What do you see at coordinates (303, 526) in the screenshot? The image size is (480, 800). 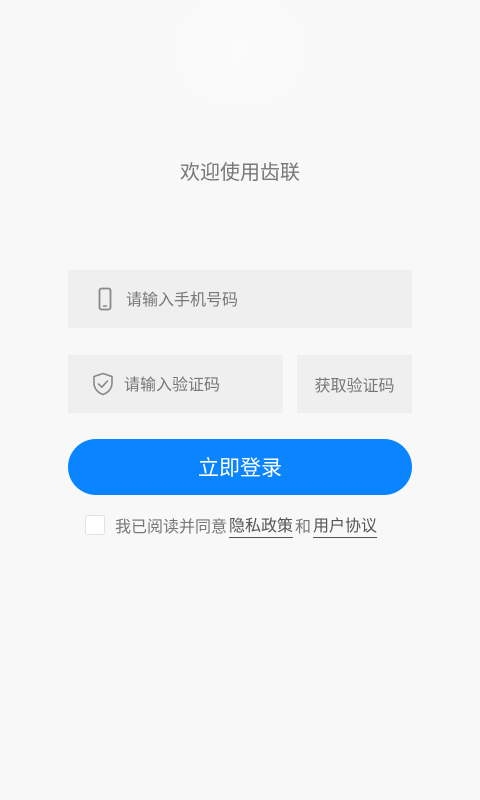 I see `agreement-conjunction: 和` at bounding box center [303, 526].